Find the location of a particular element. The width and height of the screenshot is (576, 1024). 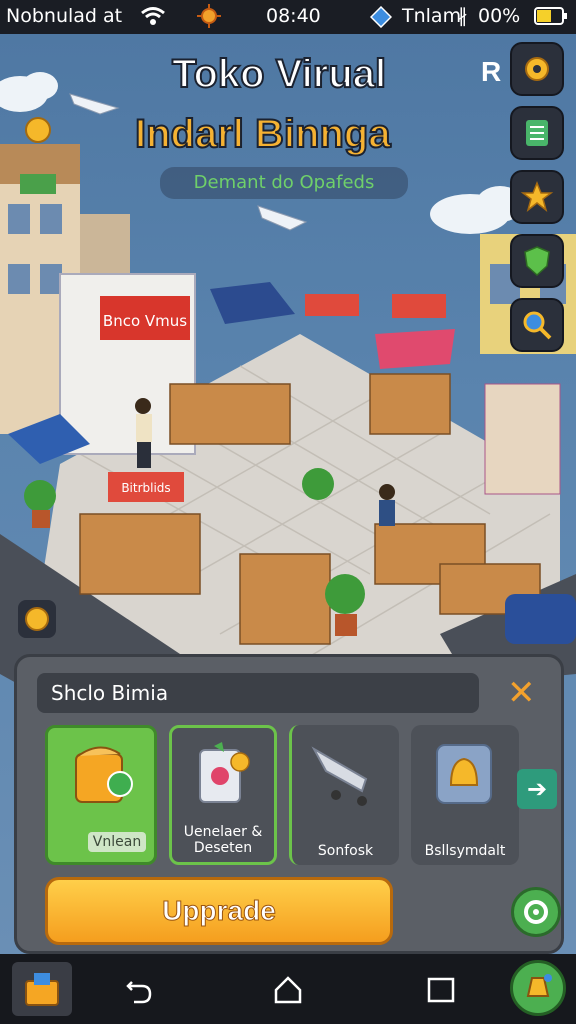

search-icon is located at coordinates (537, 325).